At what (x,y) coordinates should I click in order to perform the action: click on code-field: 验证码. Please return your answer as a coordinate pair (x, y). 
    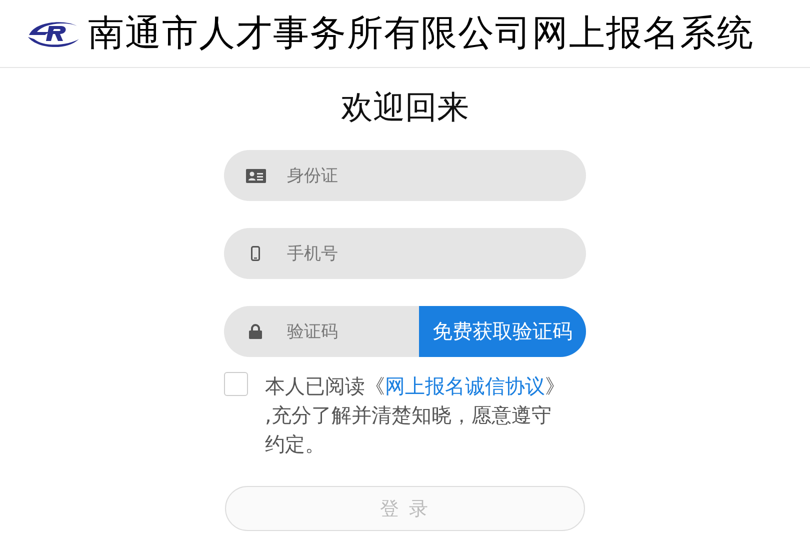
    Looking at the image, I should click on (353, 331).